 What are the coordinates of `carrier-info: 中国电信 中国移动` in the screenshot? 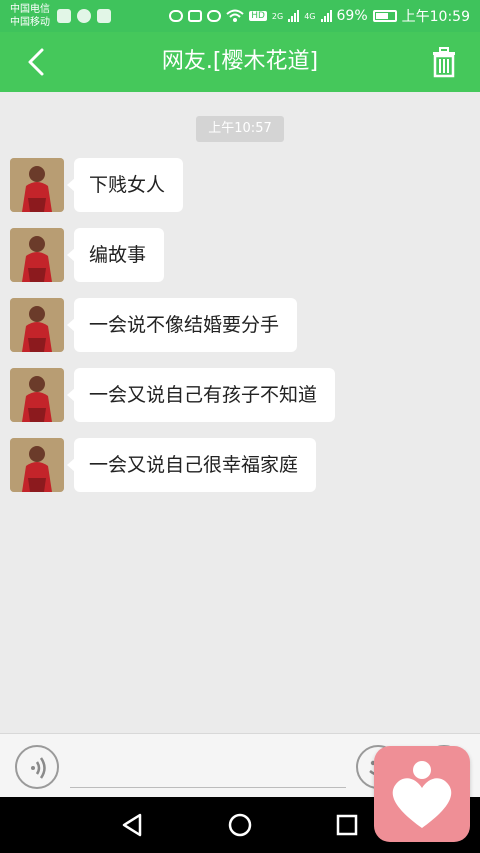 It's located at (30, 16).